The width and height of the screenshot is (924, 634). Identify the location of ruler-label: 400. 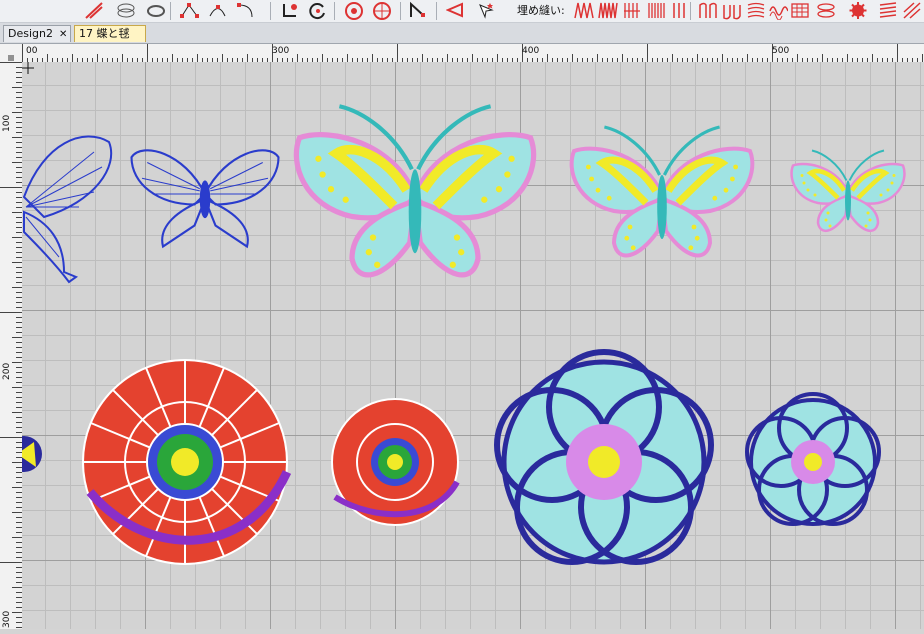
(531, 51).